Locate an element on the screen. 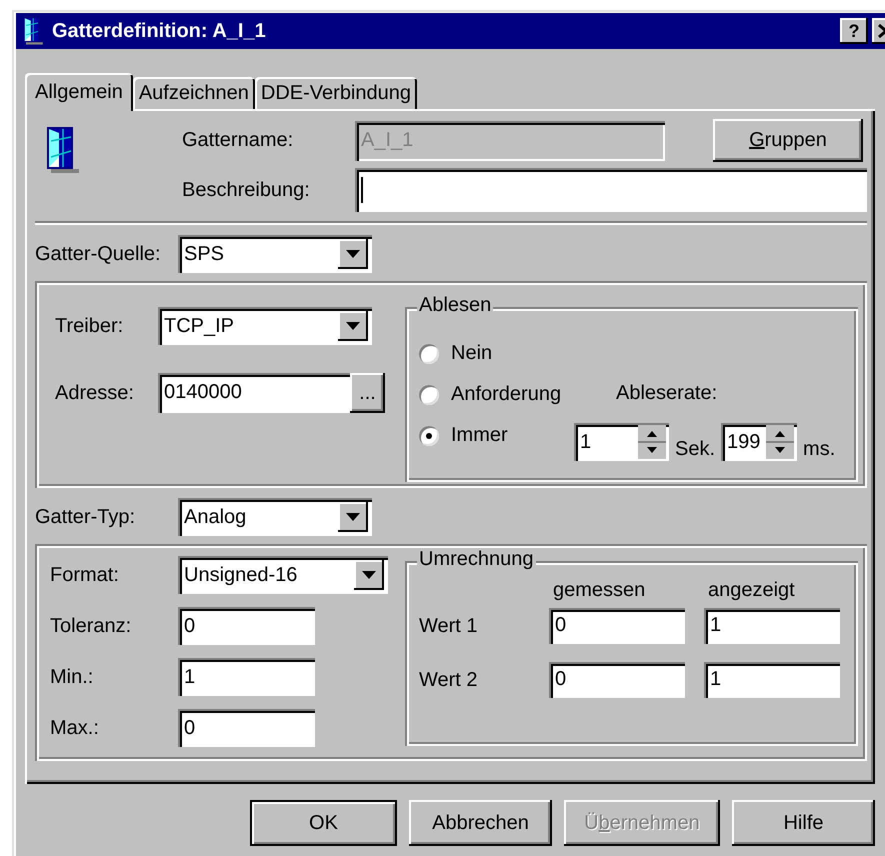 The height and width of the screenshot is (856, 885). radio-label: Nein is located at coordinates (471, 353).